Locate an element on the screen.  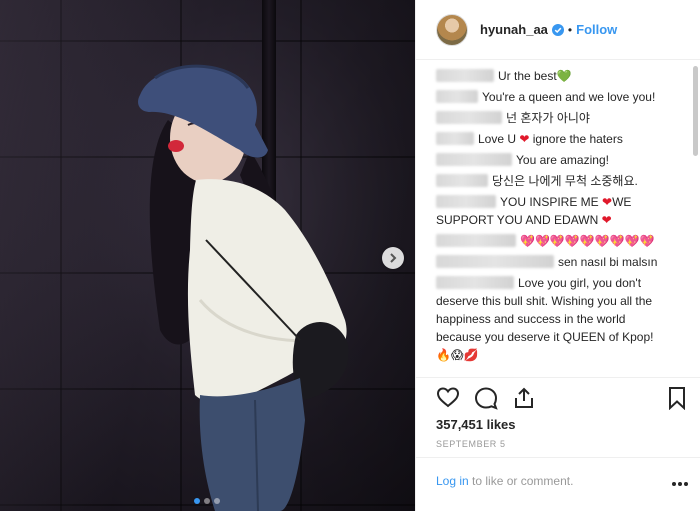
comment-item: Love U ❤ ignore the haters is located at coordinates (553, 139).